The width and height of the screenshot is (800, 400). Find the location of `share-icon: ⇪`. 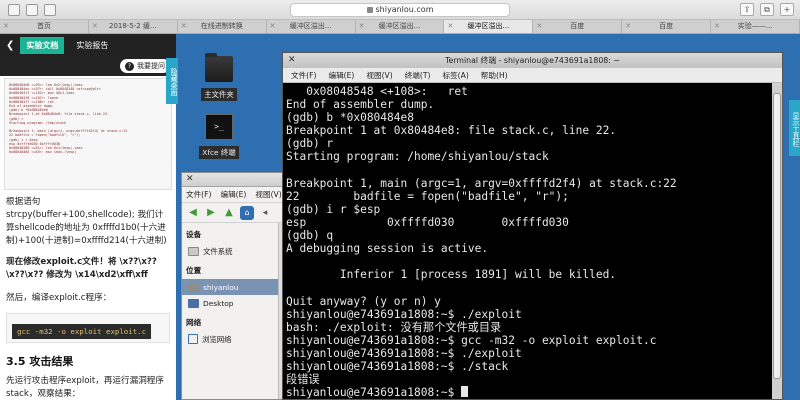

share-icon: ⇪ is located at coordinates (747, 9).